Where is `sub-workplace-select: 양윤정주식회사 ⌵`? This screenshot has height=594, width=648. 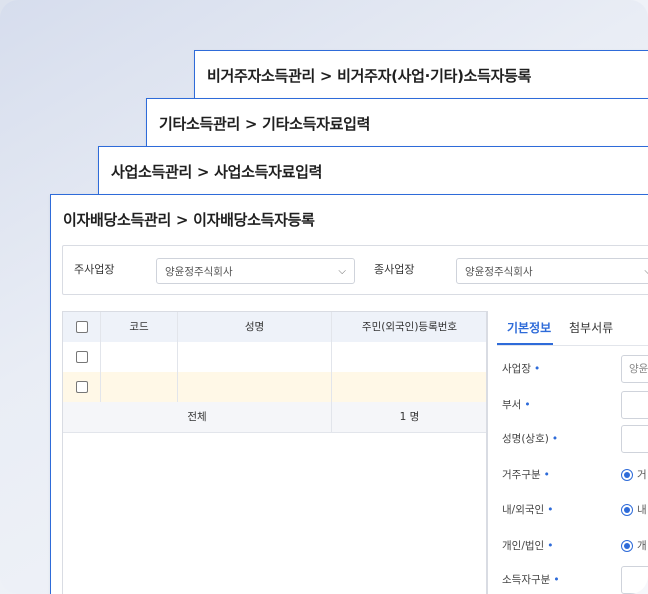
sub-workplace-select: 양윤정주식회사 ⌵ is located at coordinates (552, 271).